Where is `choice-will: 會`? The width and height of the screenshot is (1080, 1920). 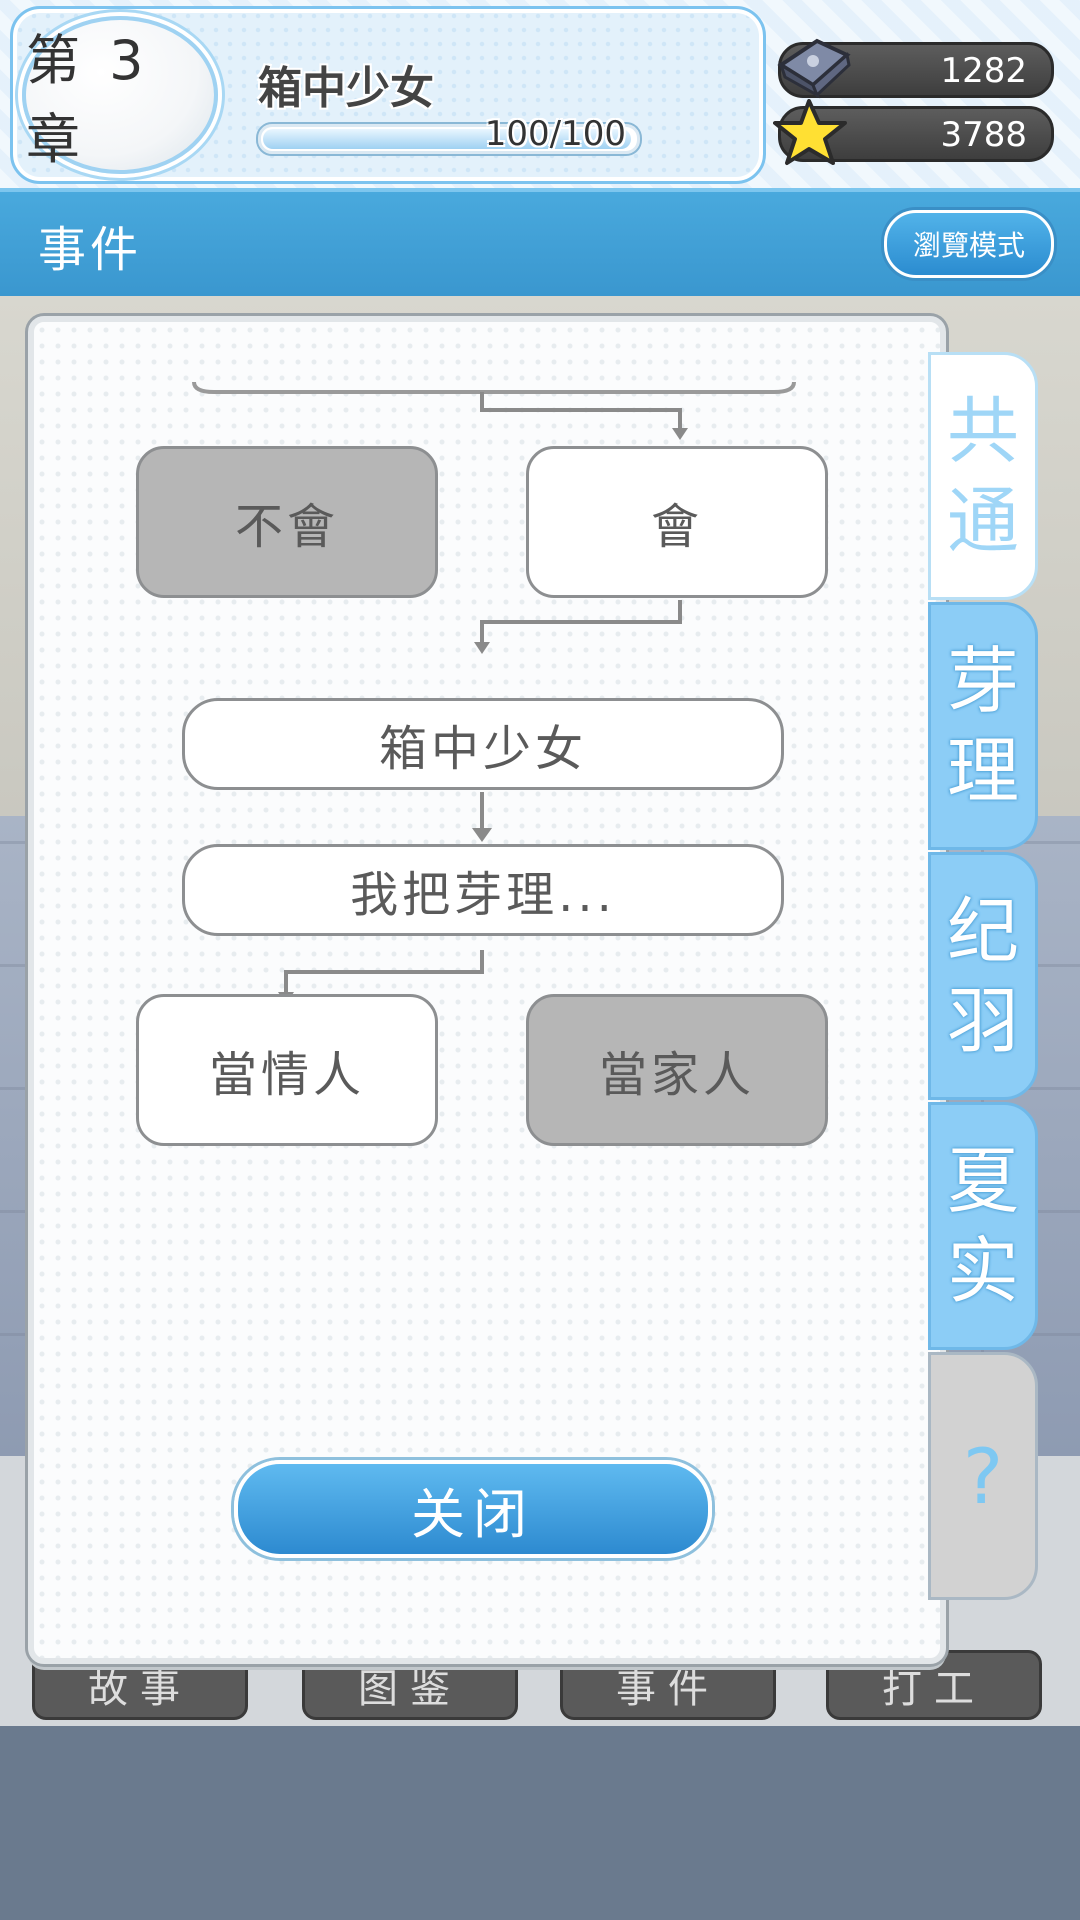
choice-will: 會 is located at coordinates (677, 522).